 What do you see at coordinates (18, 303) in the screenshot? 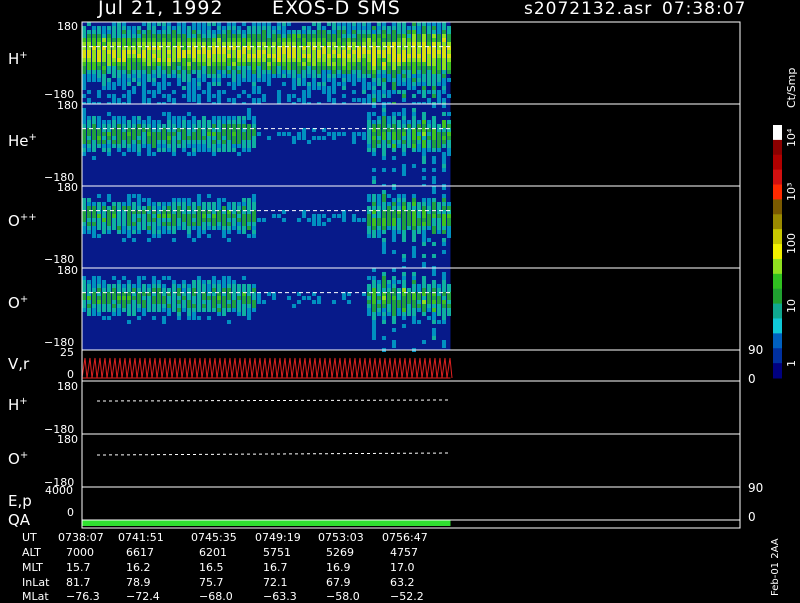
I see `panel-label-o-plus: O+` at bounding box center [18, 303].